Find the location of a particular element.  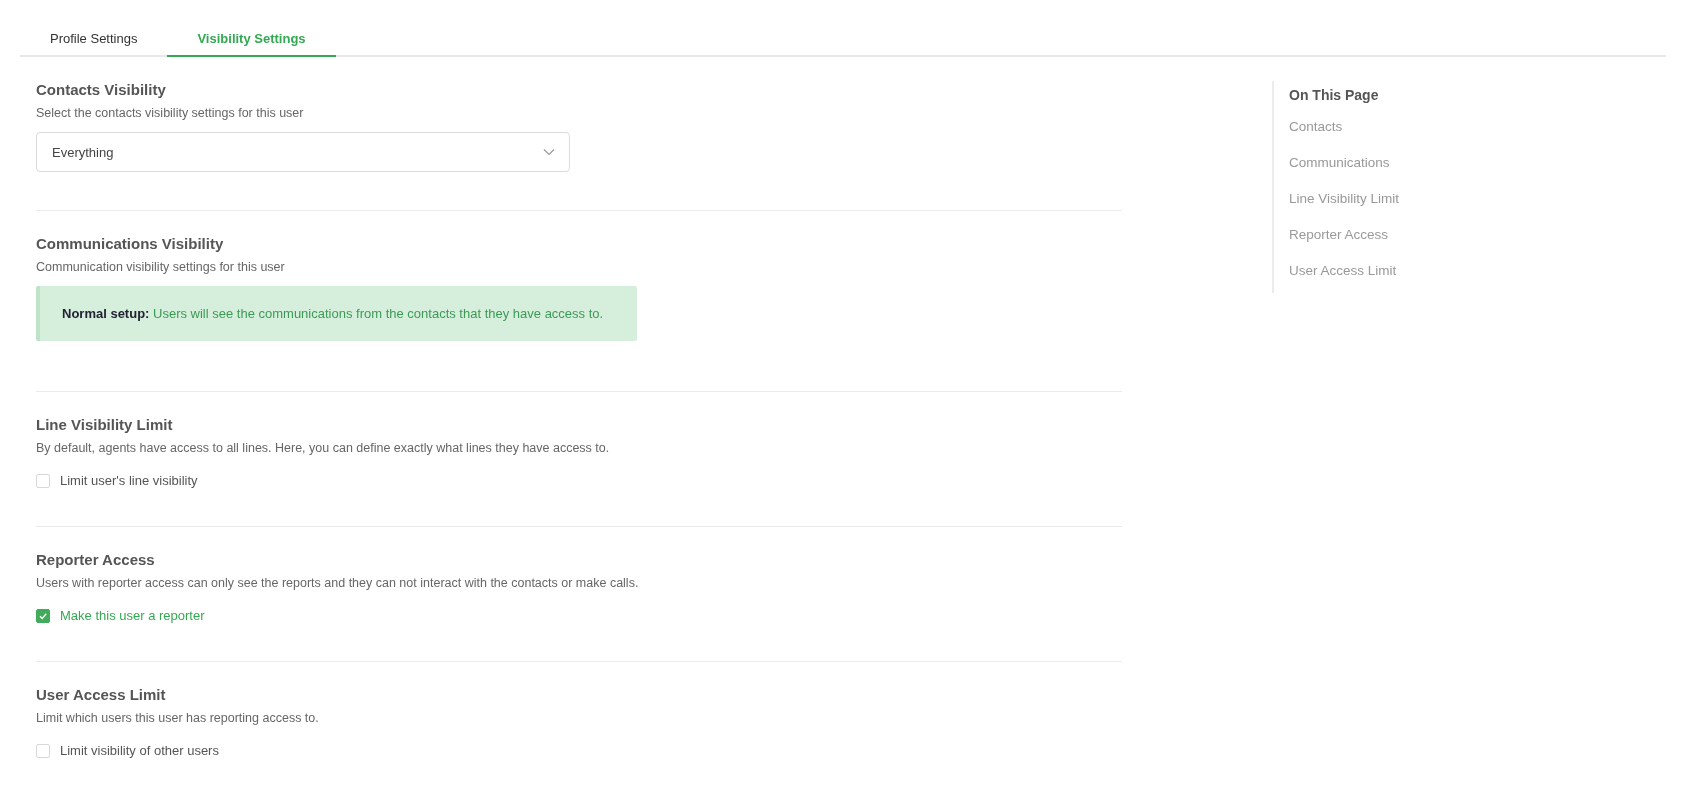

dropdown-field: Everything is located at coordinates (303, 152).